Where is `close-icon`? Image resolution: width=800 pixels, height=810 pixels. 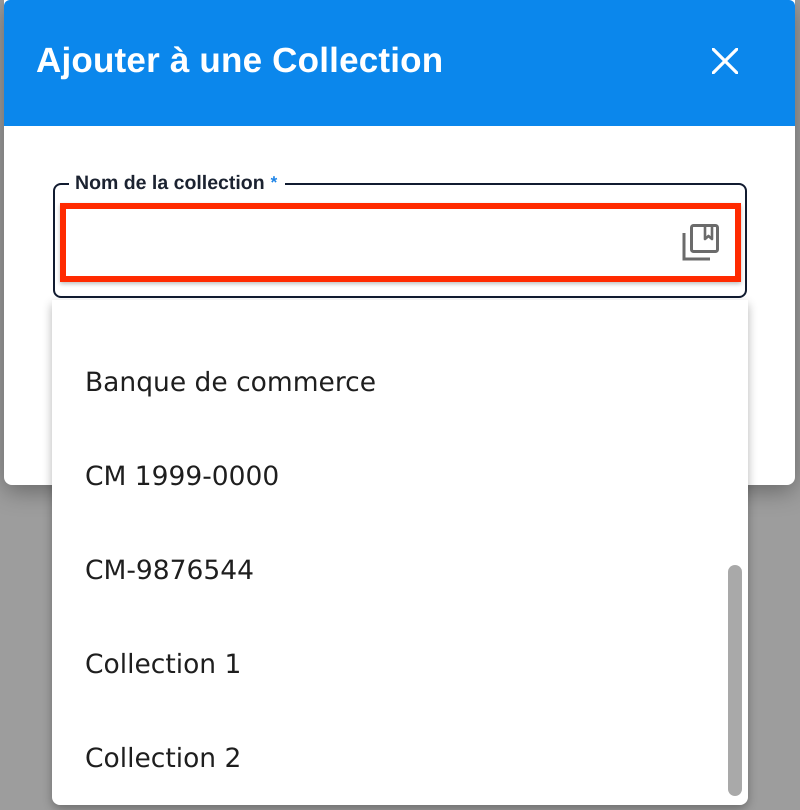
close-icon is located at coordinates (725, 61).